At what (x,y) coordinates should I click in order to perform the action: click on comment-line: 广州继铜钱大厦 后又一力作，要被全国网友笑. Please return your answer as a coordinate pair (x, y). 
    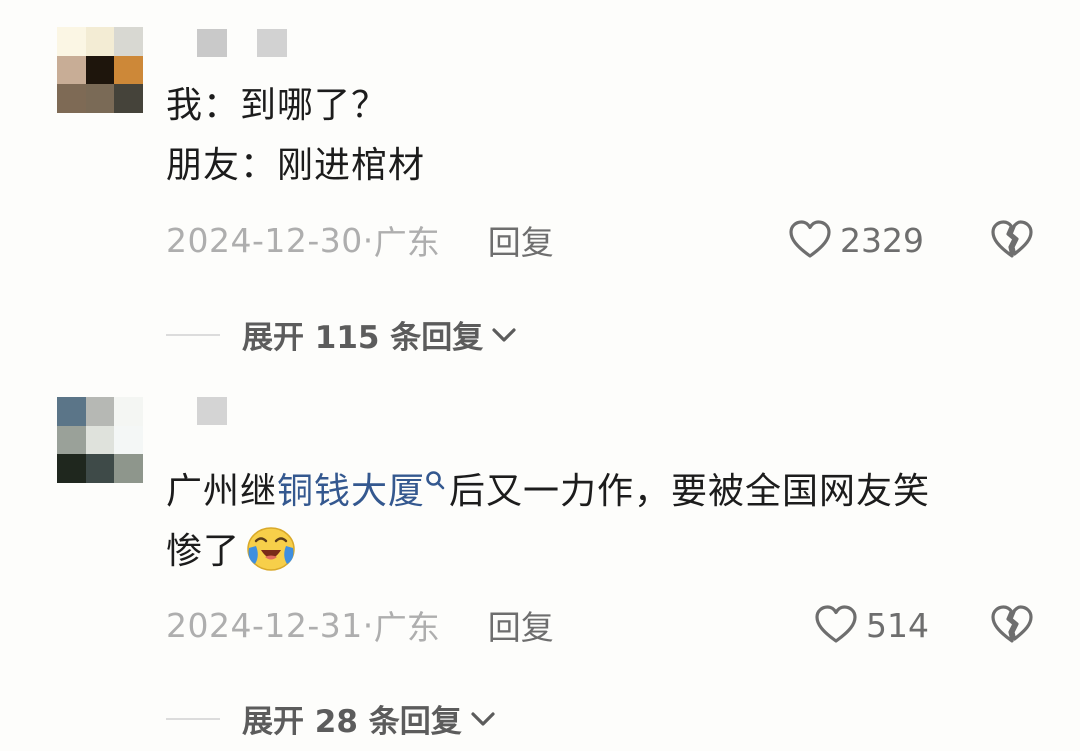
    Looking at the image, I should click on (606, 492).